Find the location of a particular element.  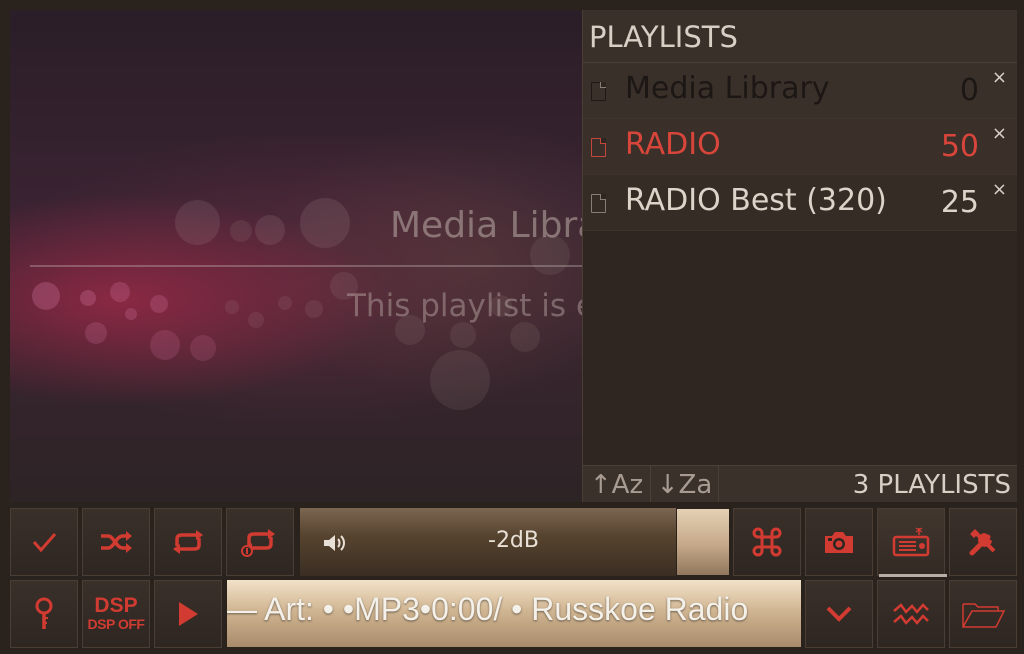

repeat-icon is located at coordinates (188, 542).